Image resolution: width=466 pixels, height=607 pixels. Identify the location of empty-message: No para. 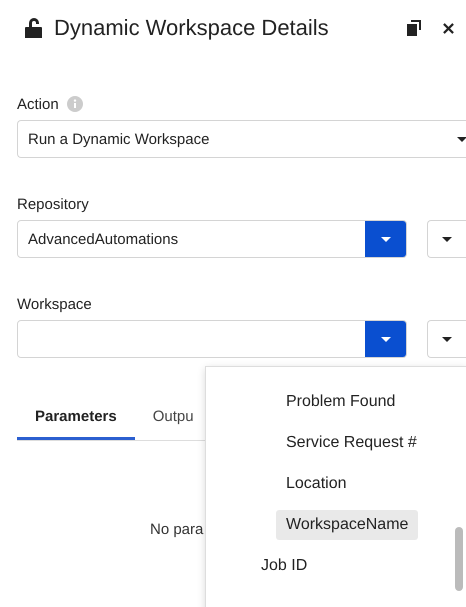
(177, 529).